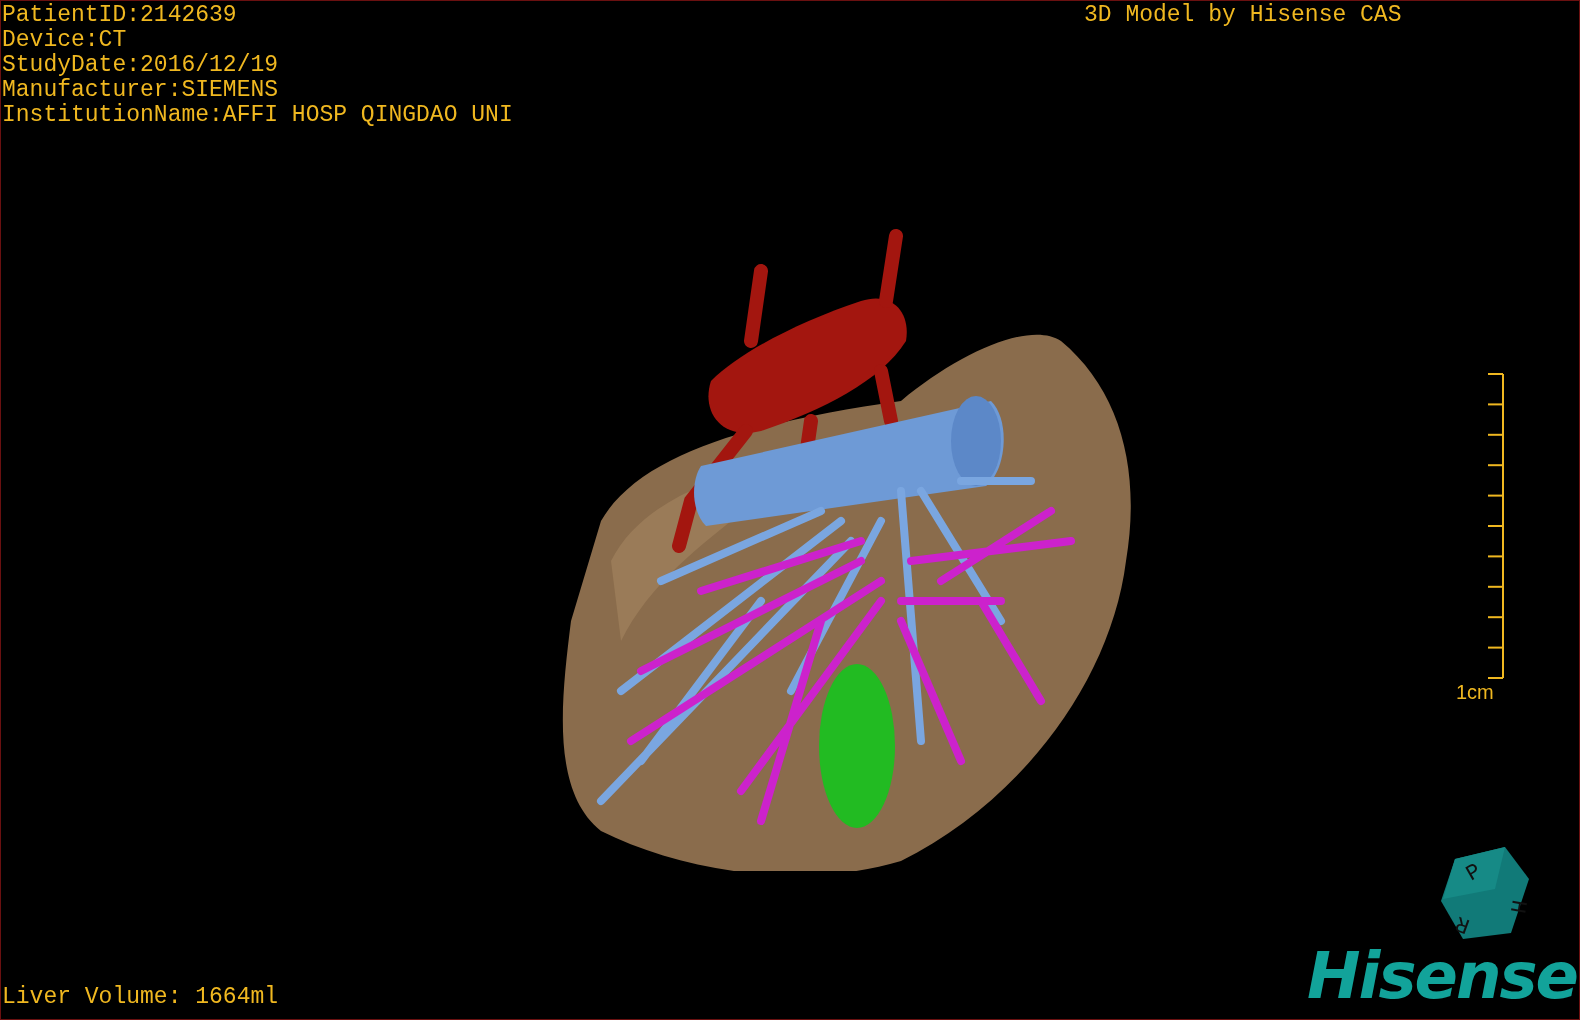 The image size is (1580, 1020). What do you see at coordinates (141, 65) in the screenshot?
I see `patient-info-text: StudyDate:2016/12/19` at bounding box center [141, 65].